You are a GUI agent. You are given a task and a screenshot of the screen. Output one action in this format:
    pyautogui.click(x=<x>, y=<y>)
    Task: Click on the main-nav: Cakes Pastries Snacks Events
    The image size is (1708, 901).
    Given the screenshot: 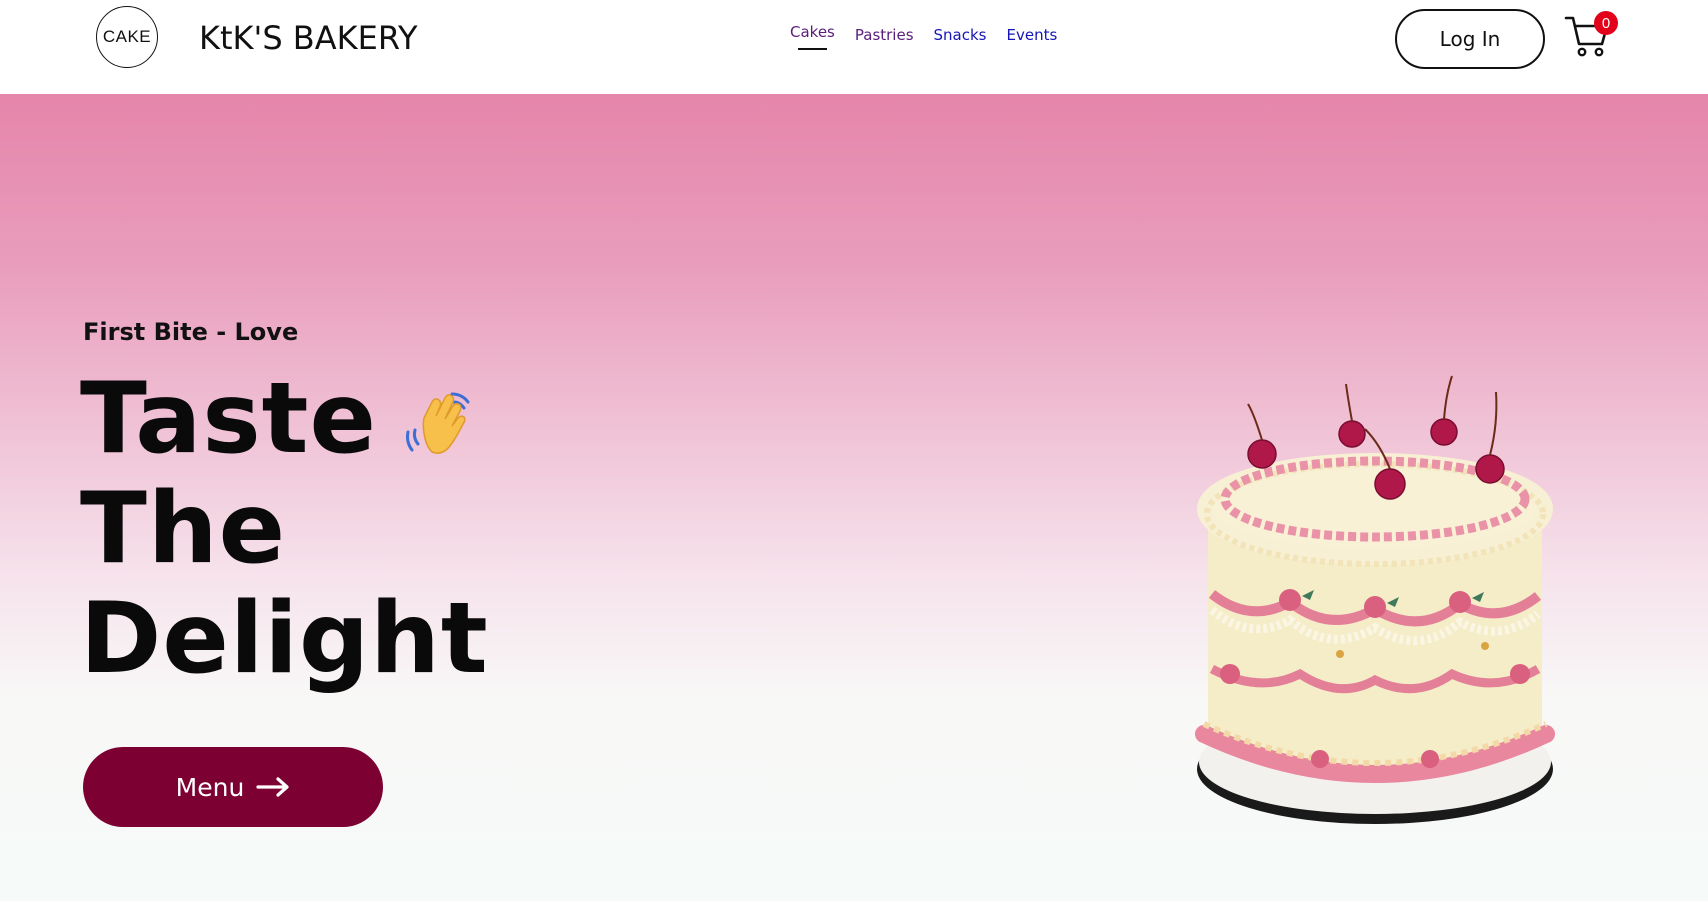 What is the action you would take?
    pyautogui.click(x=923, y=36)
    